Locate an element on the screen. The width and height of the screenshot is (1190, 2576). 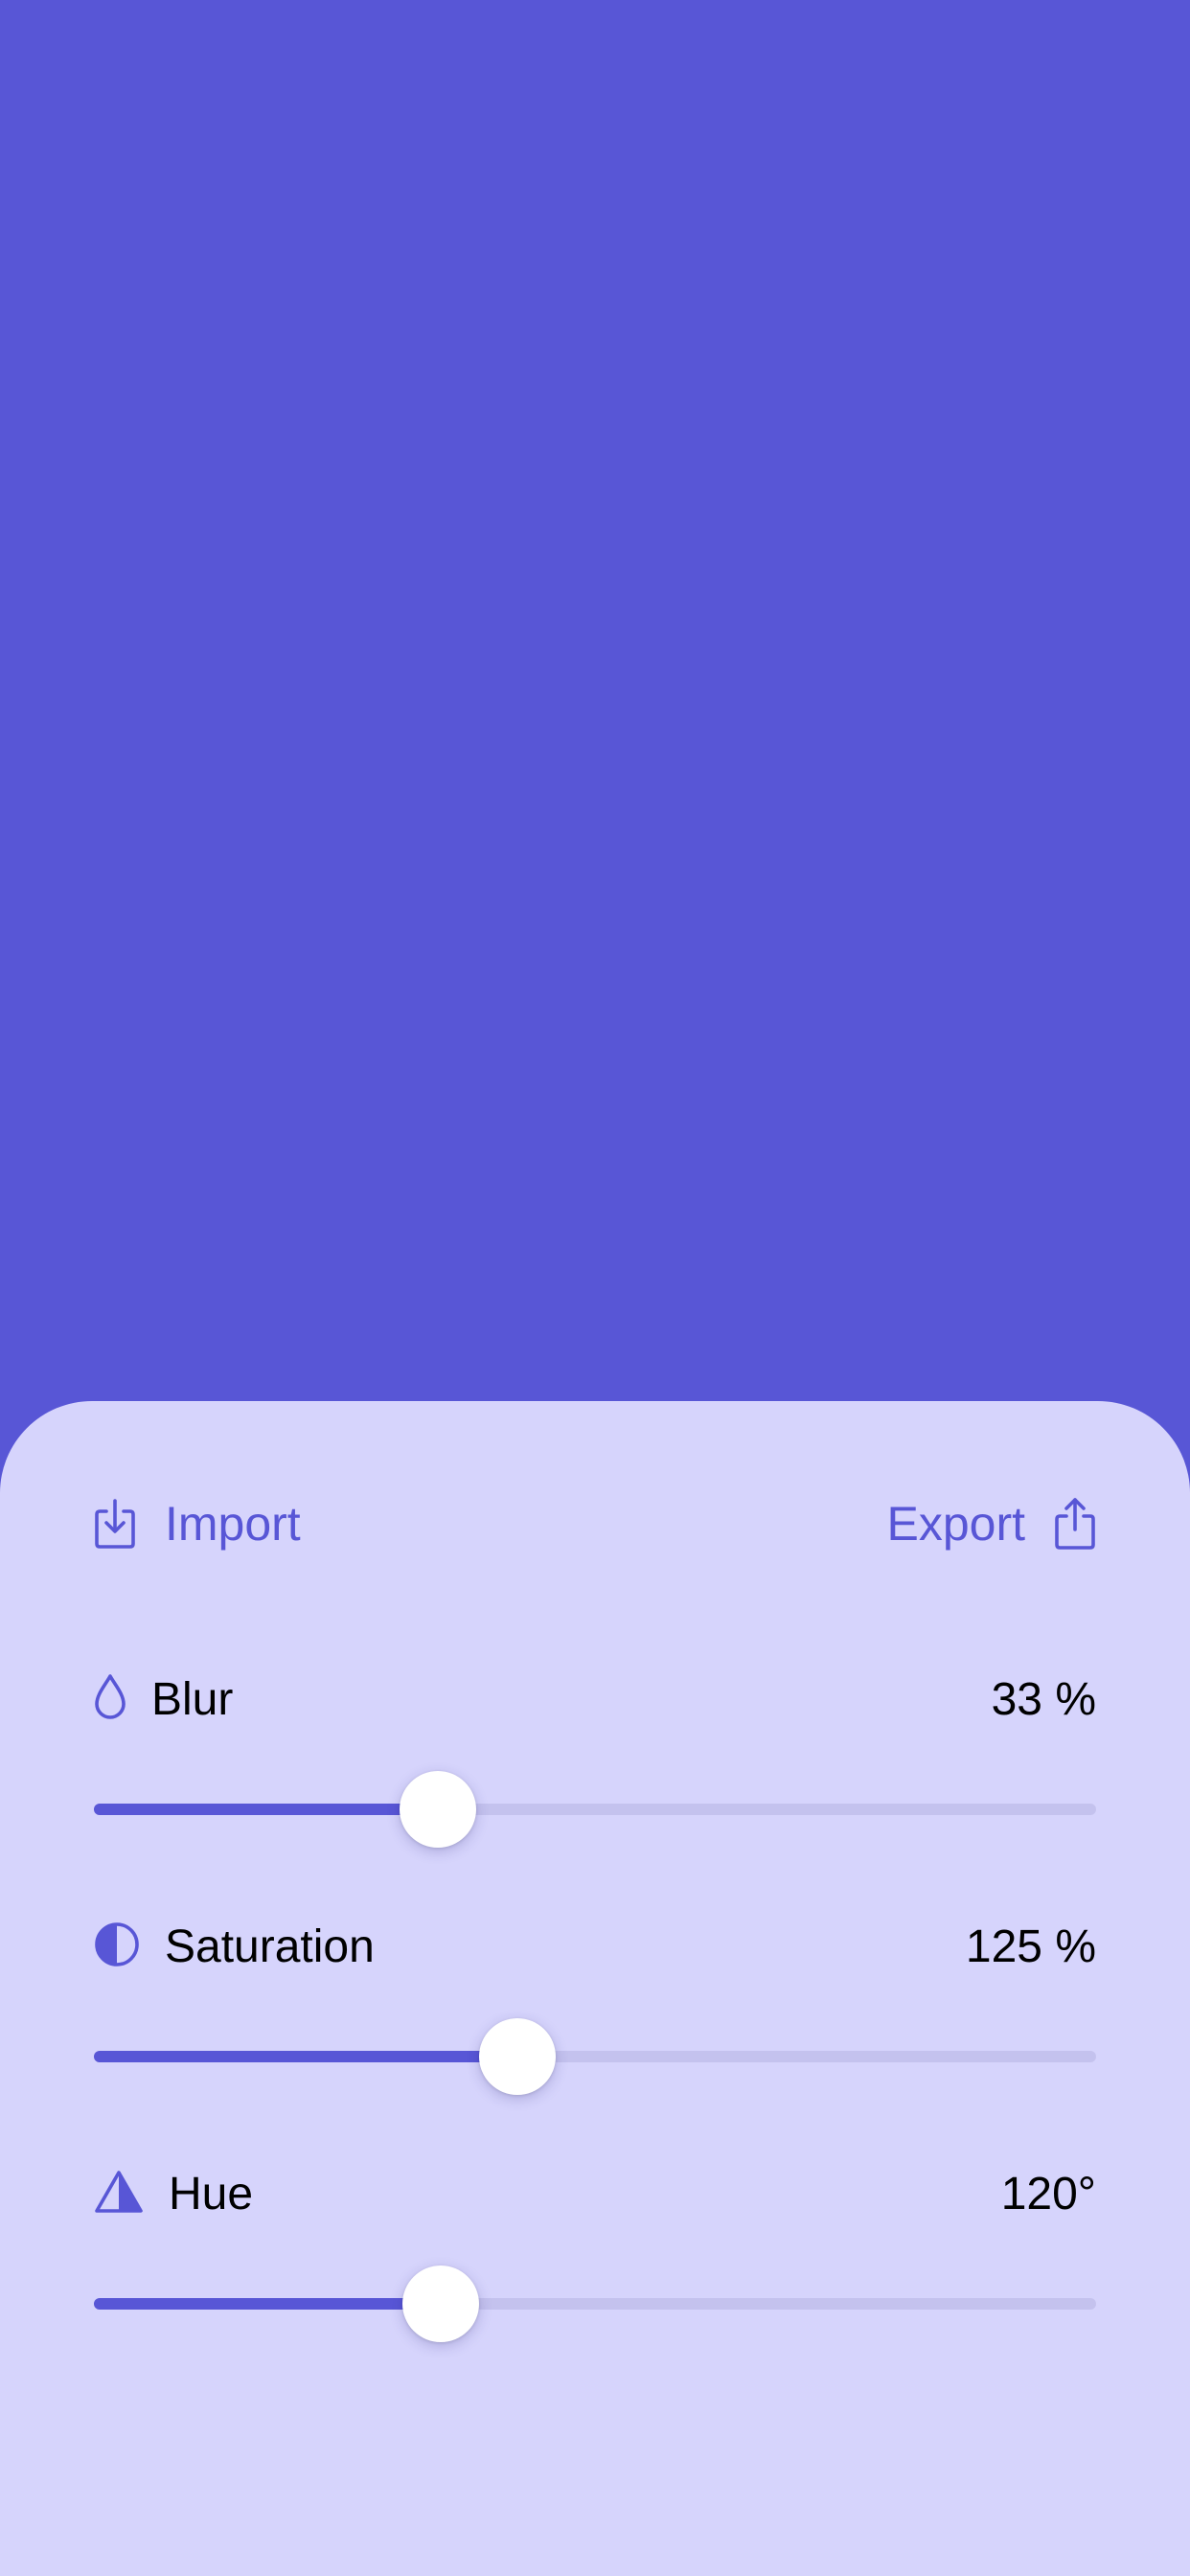
saturation-label-group: Saturation is located at coordinates (234, 1947).